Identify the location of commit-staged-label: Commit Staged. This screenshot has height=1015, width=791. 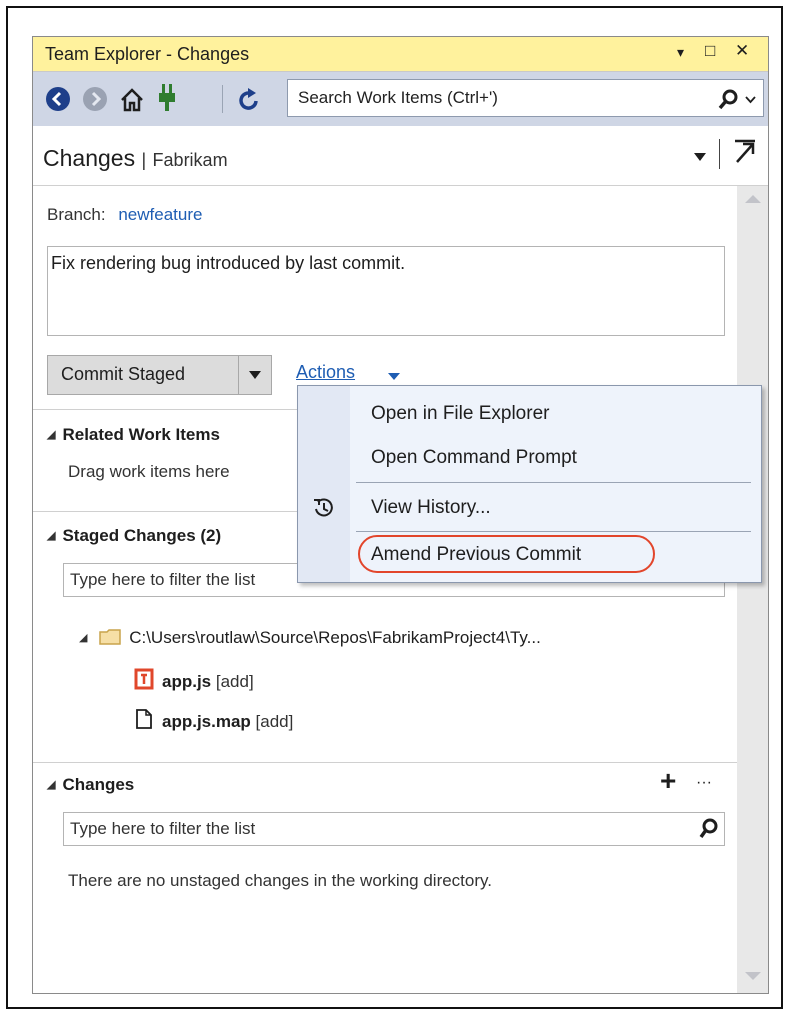
(123, 374).